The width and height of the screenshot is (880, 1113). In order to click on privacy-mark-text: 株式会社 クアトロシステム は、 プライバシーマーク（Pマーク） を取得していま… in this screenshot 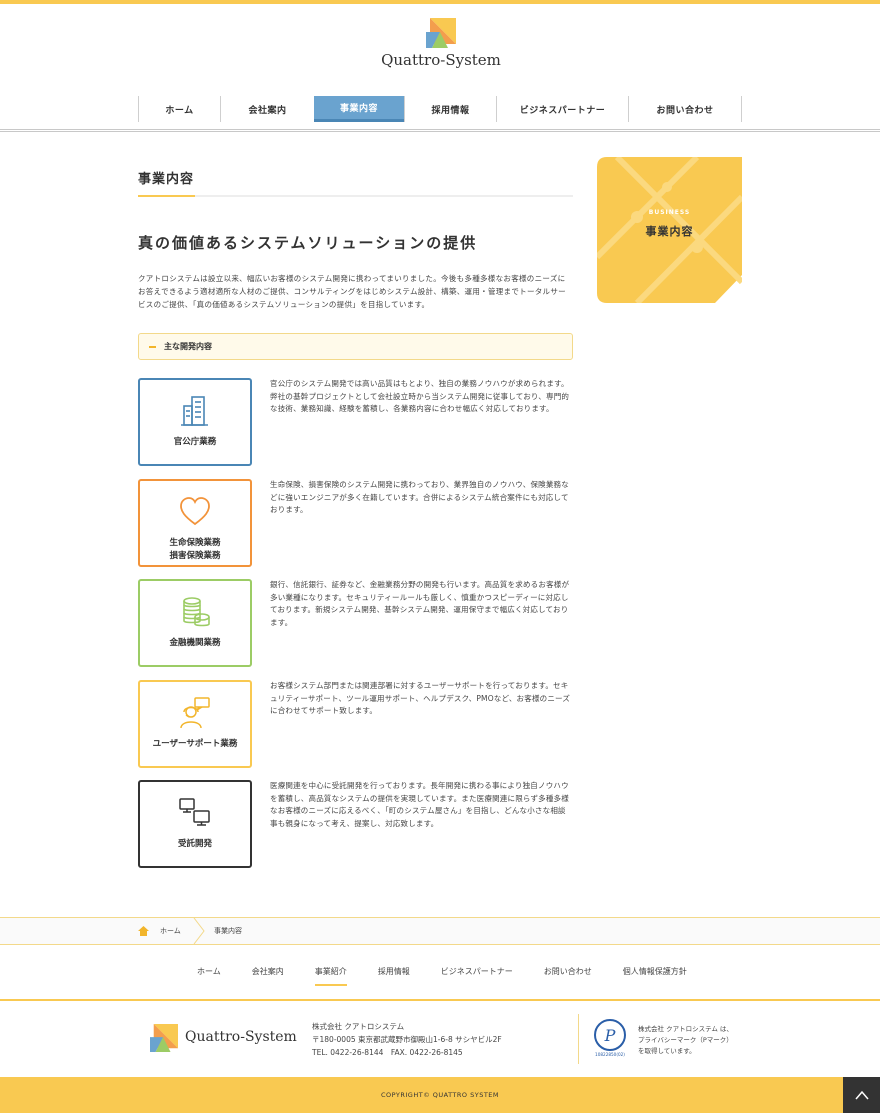, I will do `click(685, 1040)`.